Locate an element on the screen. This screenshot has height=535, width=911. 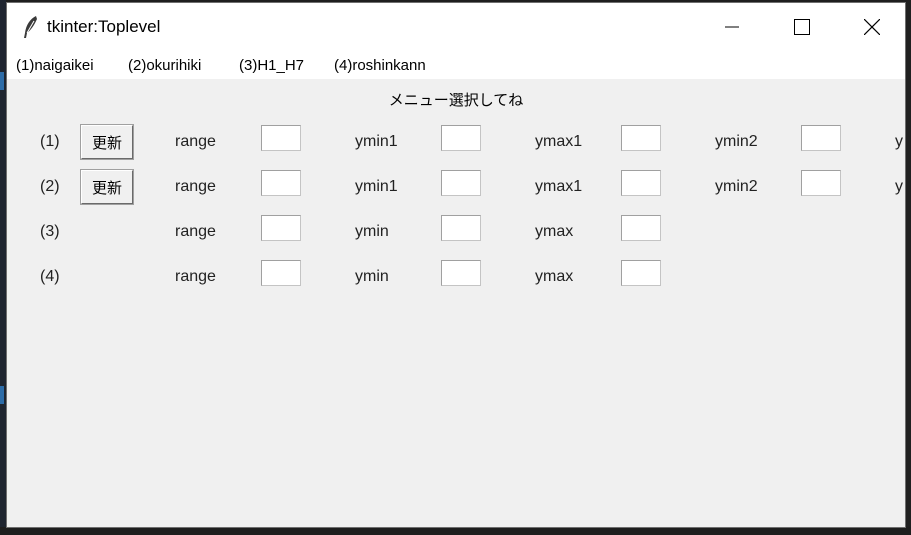
row-id-label: (3) is located at coordinates (50, 231).